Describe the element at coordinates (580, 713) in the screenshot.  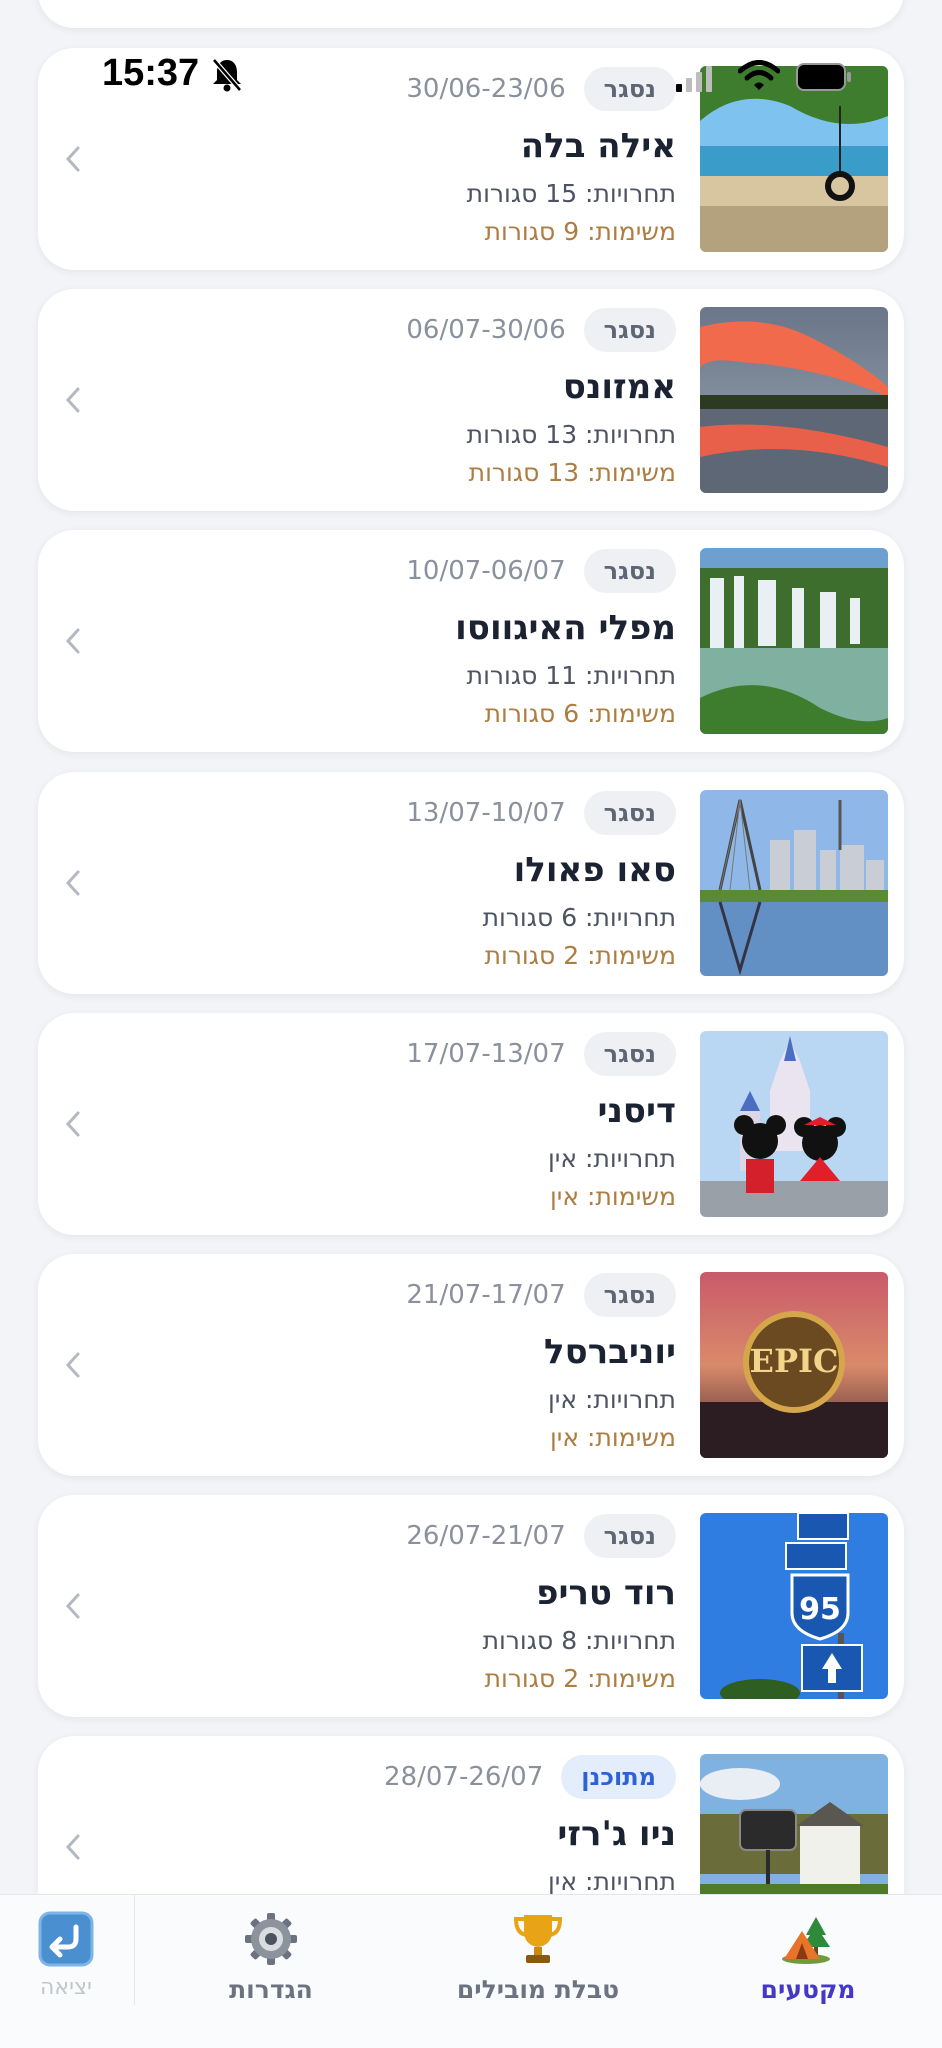
I see `trip-tasks: משימות: 6 סגורות` at that location.